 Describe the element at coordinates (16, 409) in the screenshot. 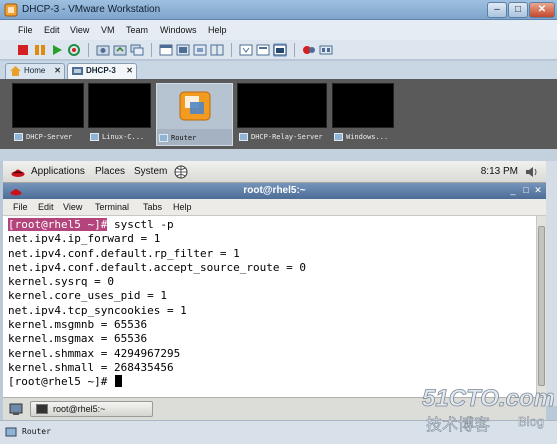

I see `show-desktop-icon` at that location.